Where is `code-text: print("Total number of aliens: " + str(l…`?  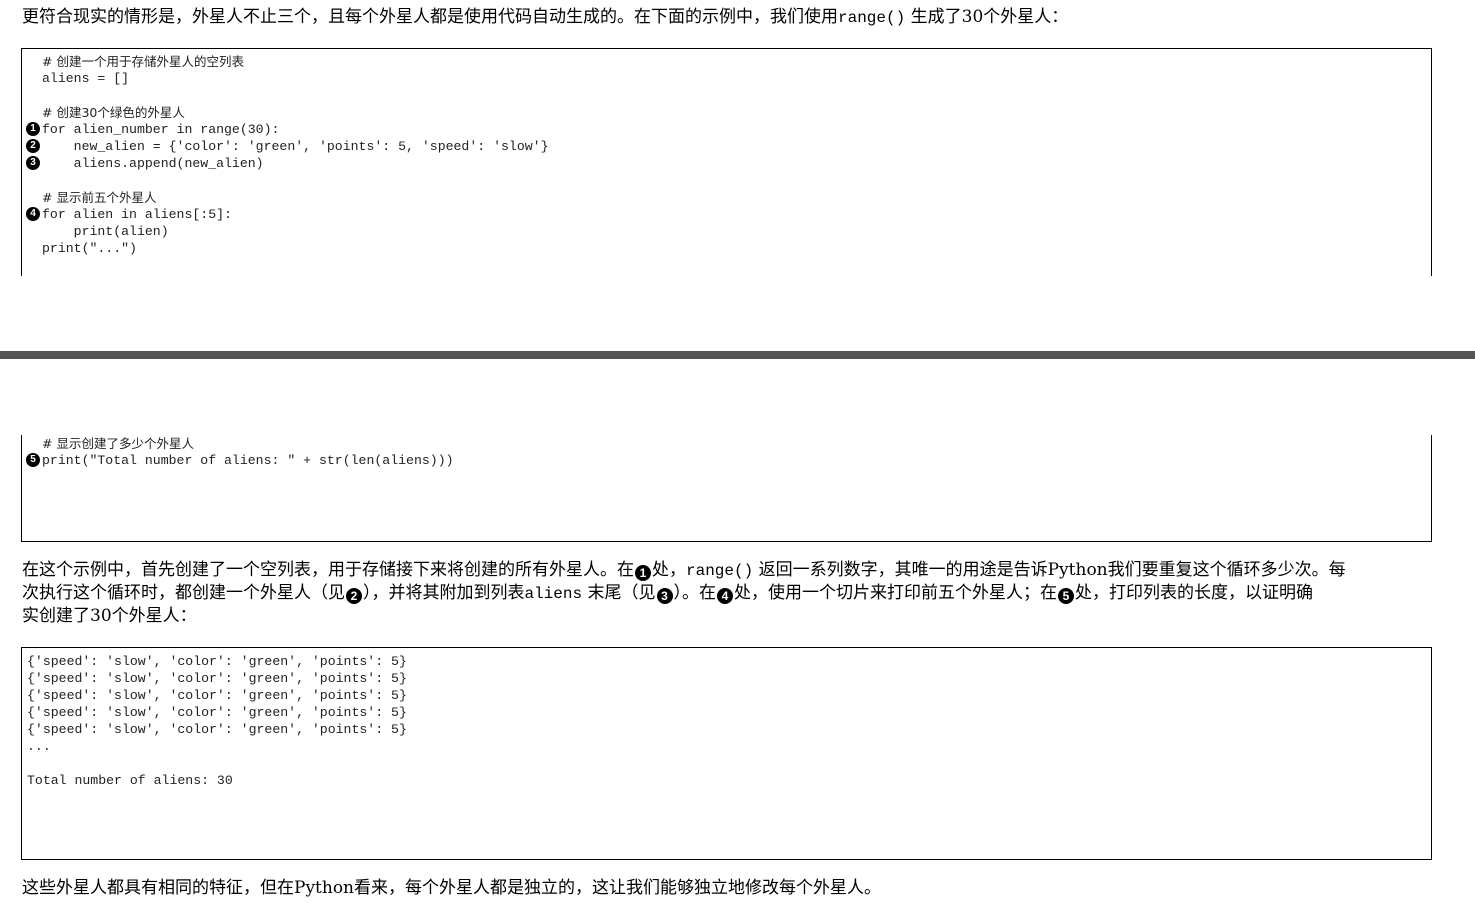
code-text: print("Total number of aliens: " + str(l… is located at coordinates (248, 460).